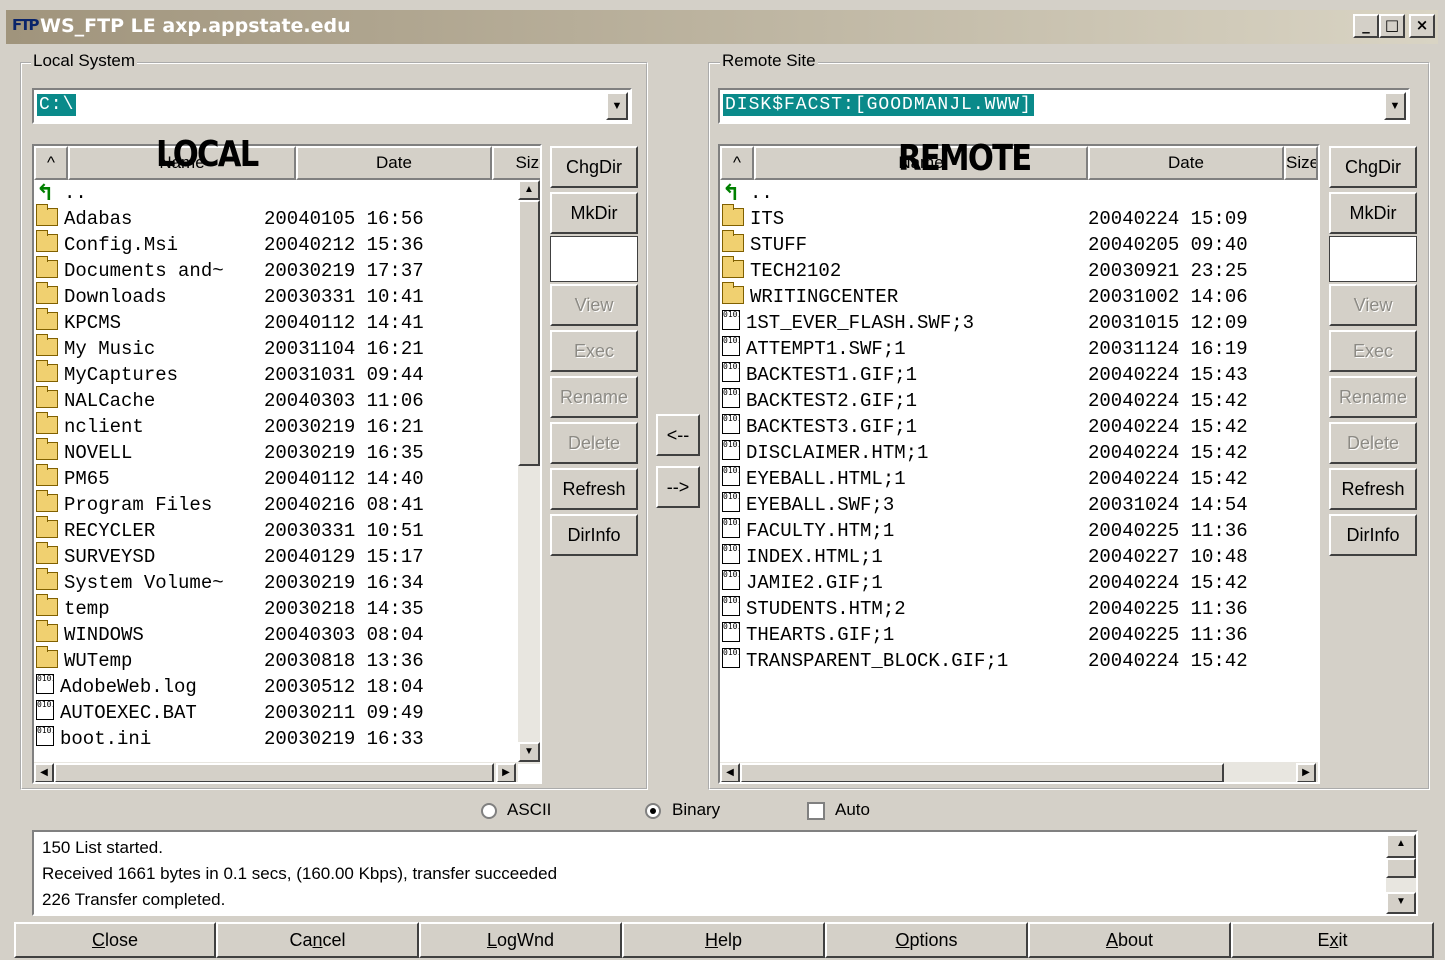 The image size is (1445, 960). I want to click on close-button: Close, so click(115, 940).